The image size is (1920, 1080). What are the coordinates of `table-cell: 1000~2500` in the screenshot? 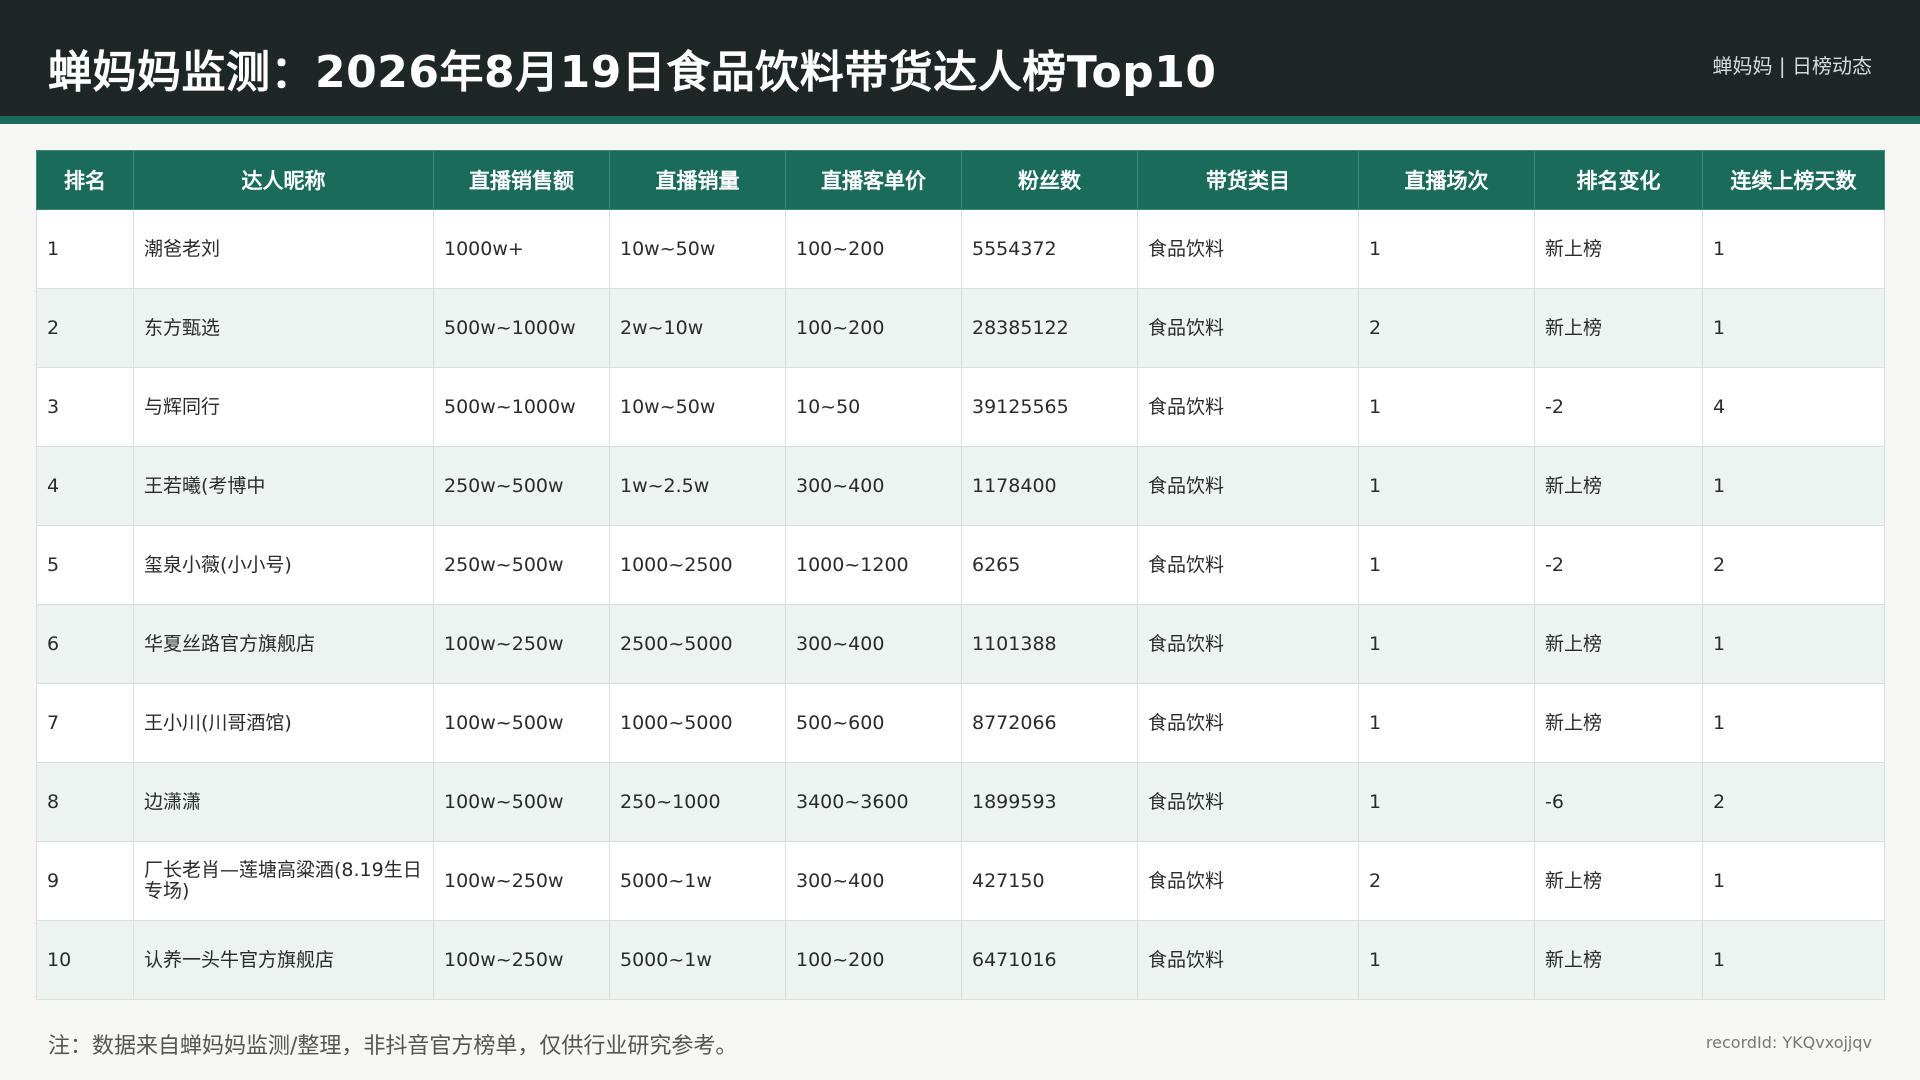 It's located at (697, 565).